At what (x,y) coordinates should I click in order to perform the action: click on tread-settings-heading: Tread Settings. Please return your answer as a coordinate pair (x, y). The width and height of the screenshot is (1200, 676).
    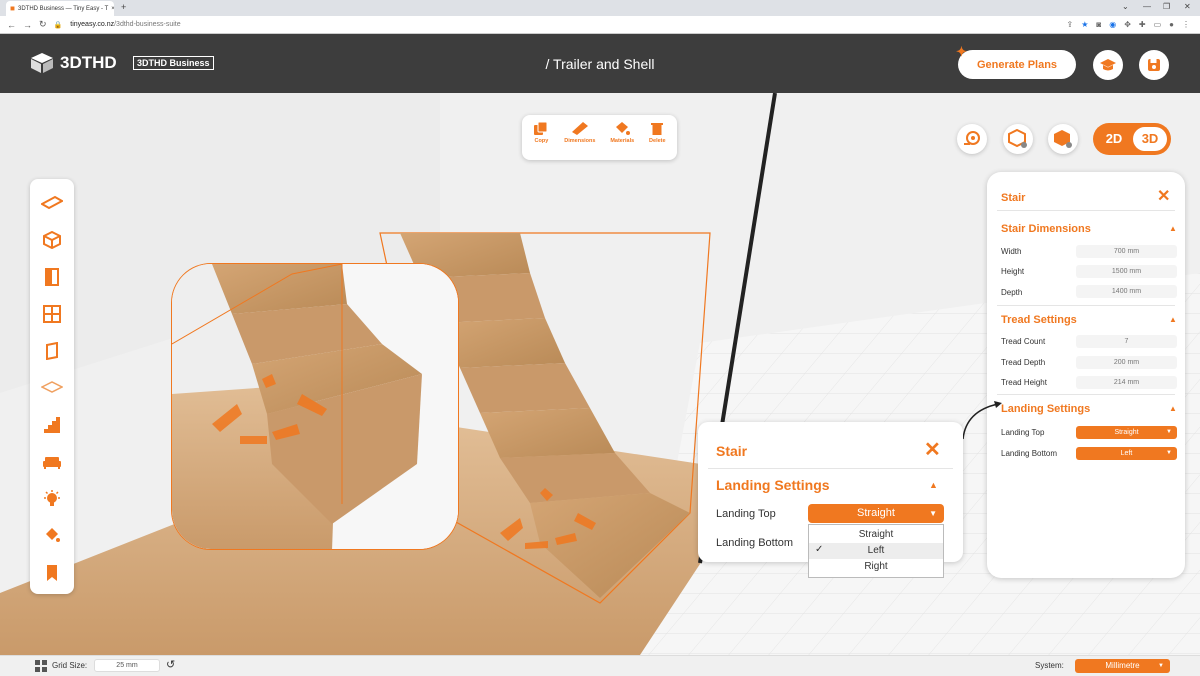
    Looking at the image, I should click on (1039, 320).